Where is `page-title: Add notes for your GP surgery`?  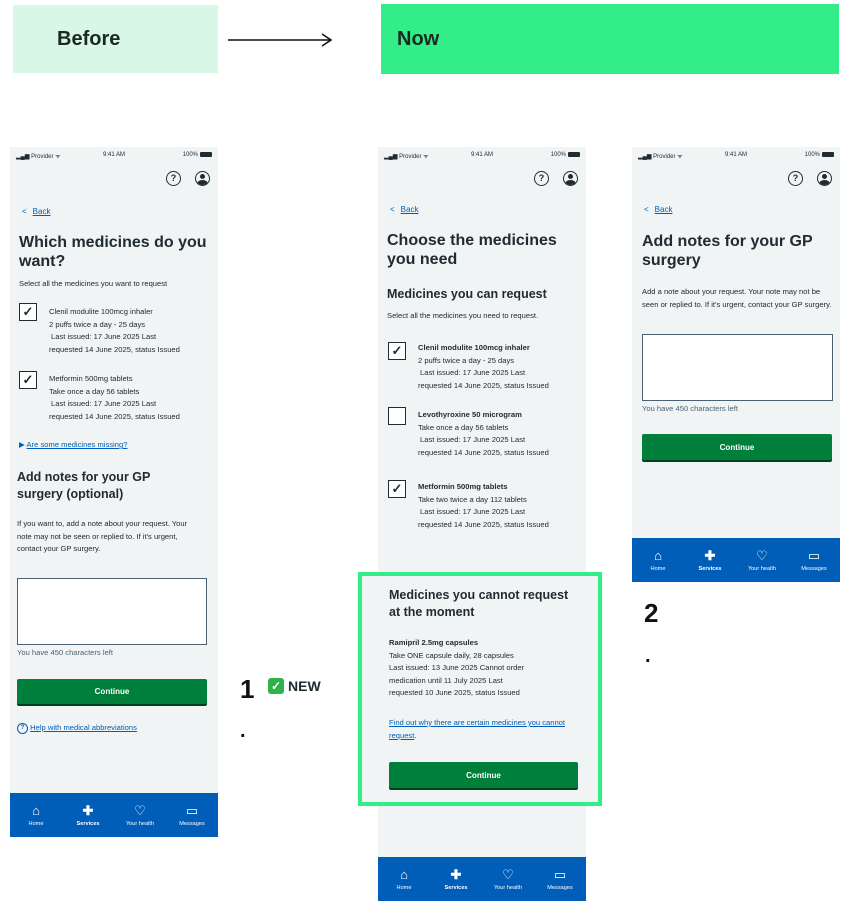
page-title: Add notes for your GP surgery is located at coordinates (727, 251).